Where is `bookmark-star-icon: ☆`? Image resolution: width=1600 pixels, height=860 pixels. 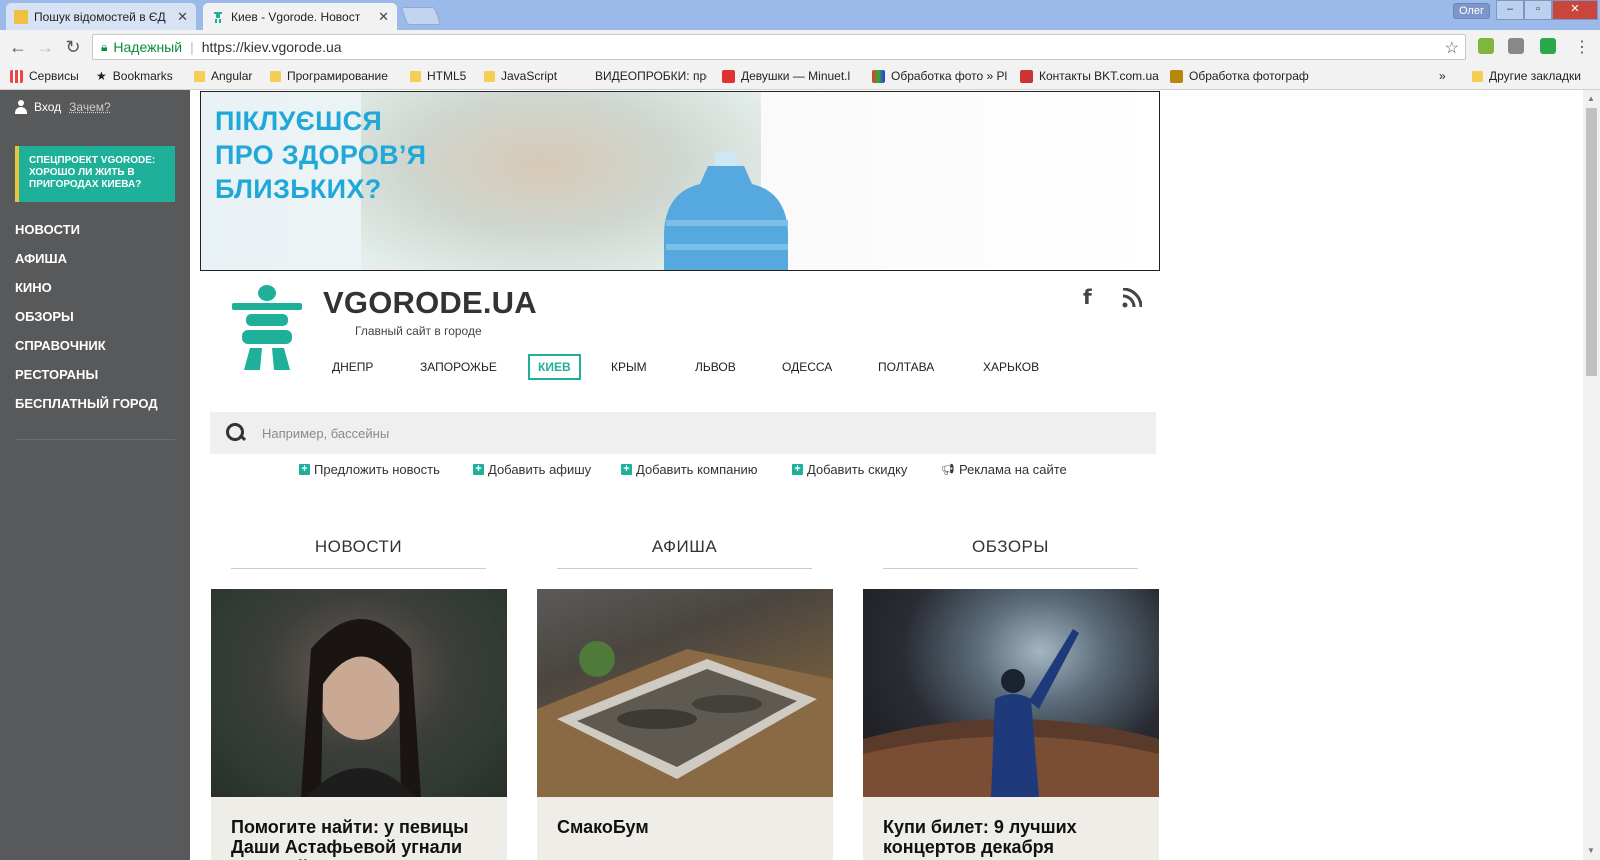
bookmark-star-icon: ☆ is located at coordinates (1452, 48).